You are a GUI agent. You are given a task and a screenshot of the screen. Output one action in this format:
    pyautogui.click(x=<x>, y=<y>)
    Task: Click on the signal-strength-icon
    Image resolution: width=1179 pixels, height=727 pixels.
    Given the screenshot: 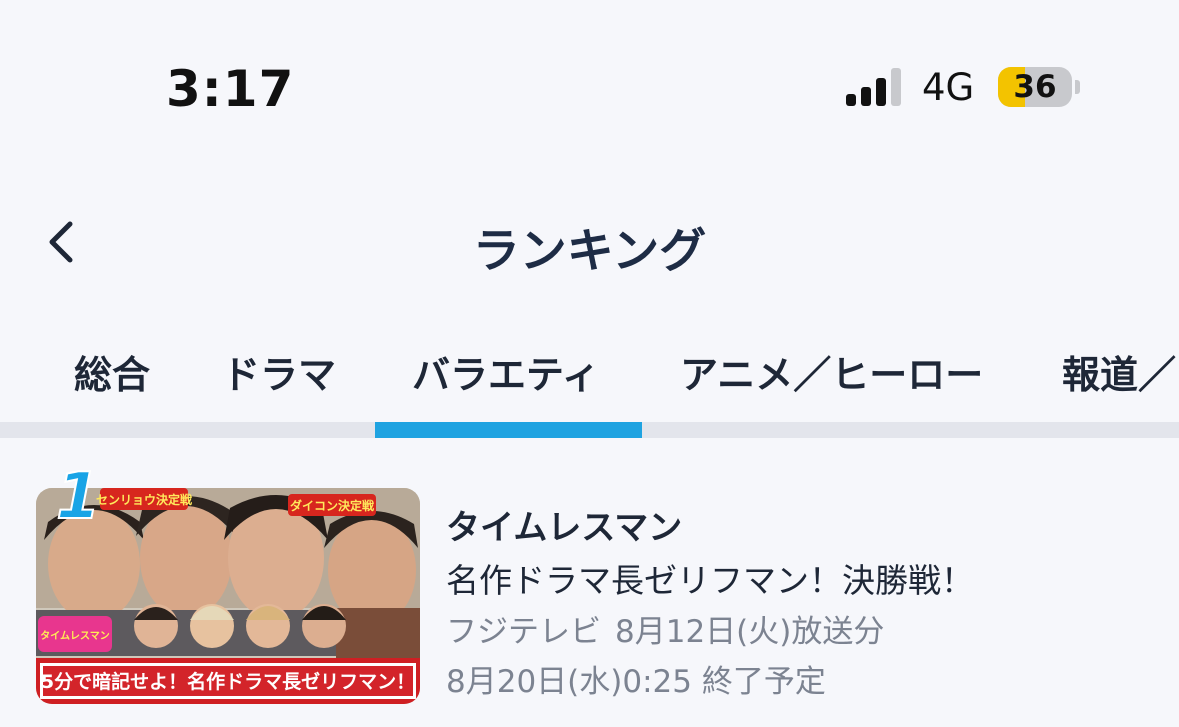 What is the action you would take?
    pyautogui.click(x=875, y=87)
    